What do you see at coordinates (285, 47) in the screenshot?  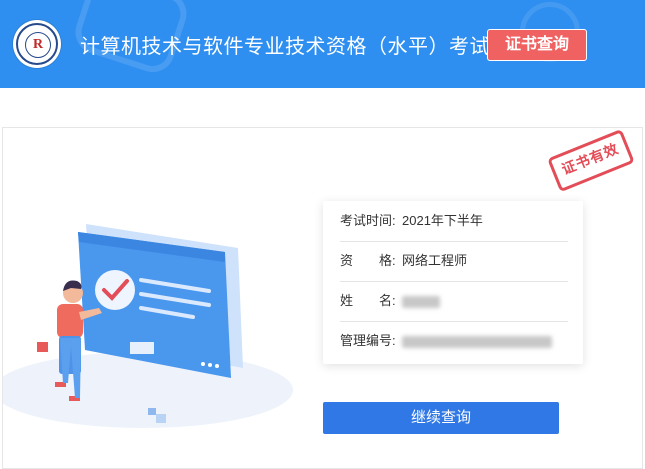 I see `page-title: 计算机技术与软件专业技术资格（水平）考试` at bounding box center [285, 47].